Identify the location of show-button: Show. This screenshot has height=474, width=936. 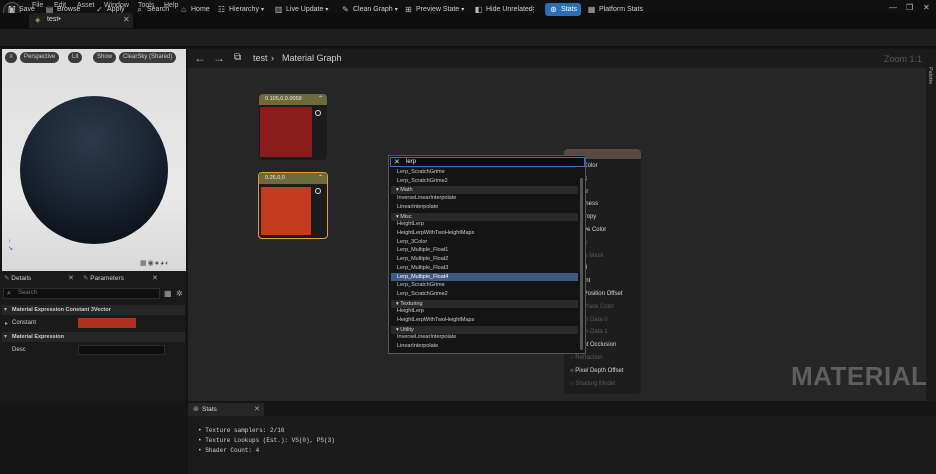
(105, 57).